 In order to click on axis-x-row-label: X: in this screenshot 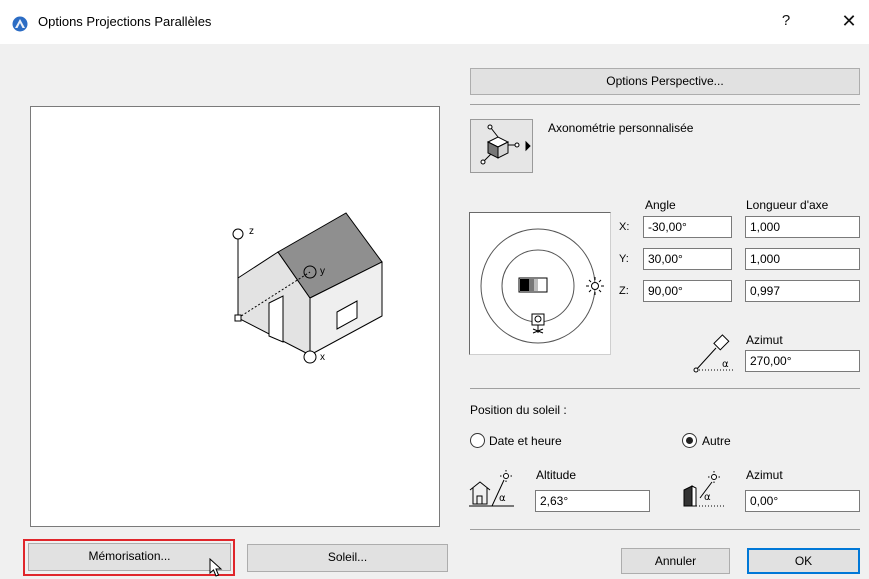, I will do `click(624, 227)`.